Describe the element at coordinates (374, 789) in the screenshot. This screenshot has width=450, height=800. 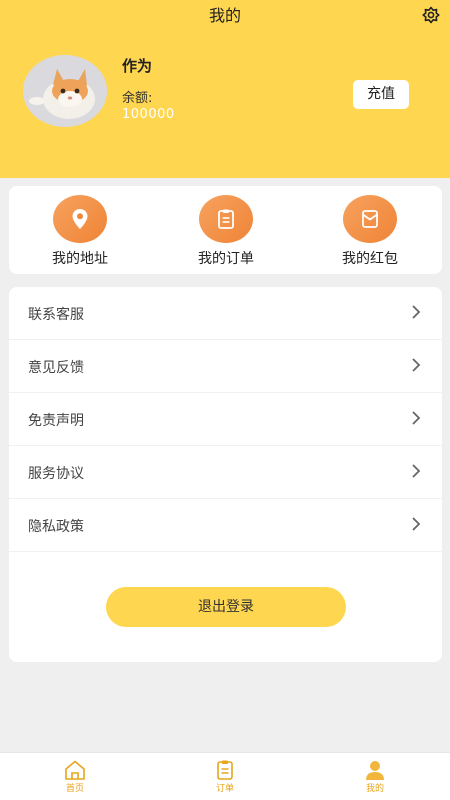
I see `tab-label: 我的` at that location.